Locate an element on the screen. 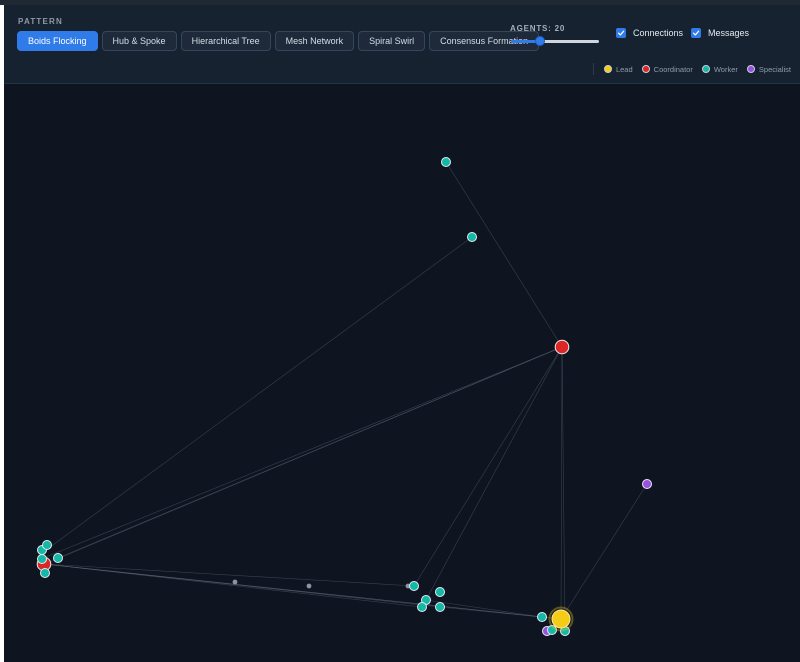  messages-checkbox is located at coordinates (696, 33).